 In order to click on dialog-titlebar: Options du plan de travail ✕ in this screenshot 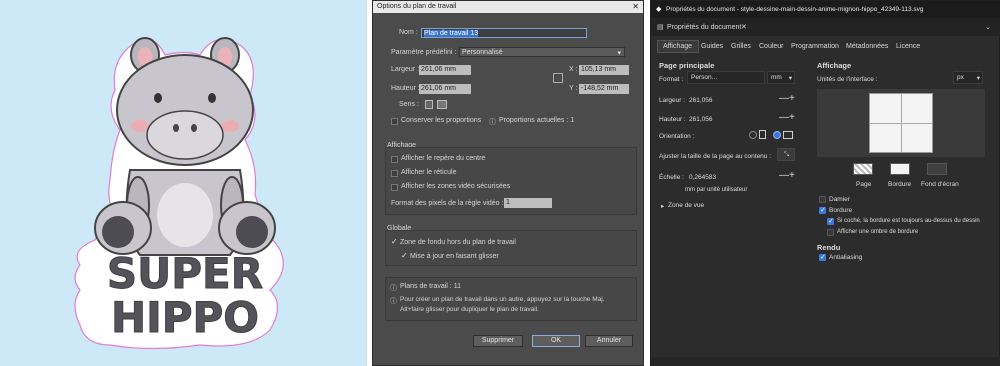, I will do `click(508, 7)`.